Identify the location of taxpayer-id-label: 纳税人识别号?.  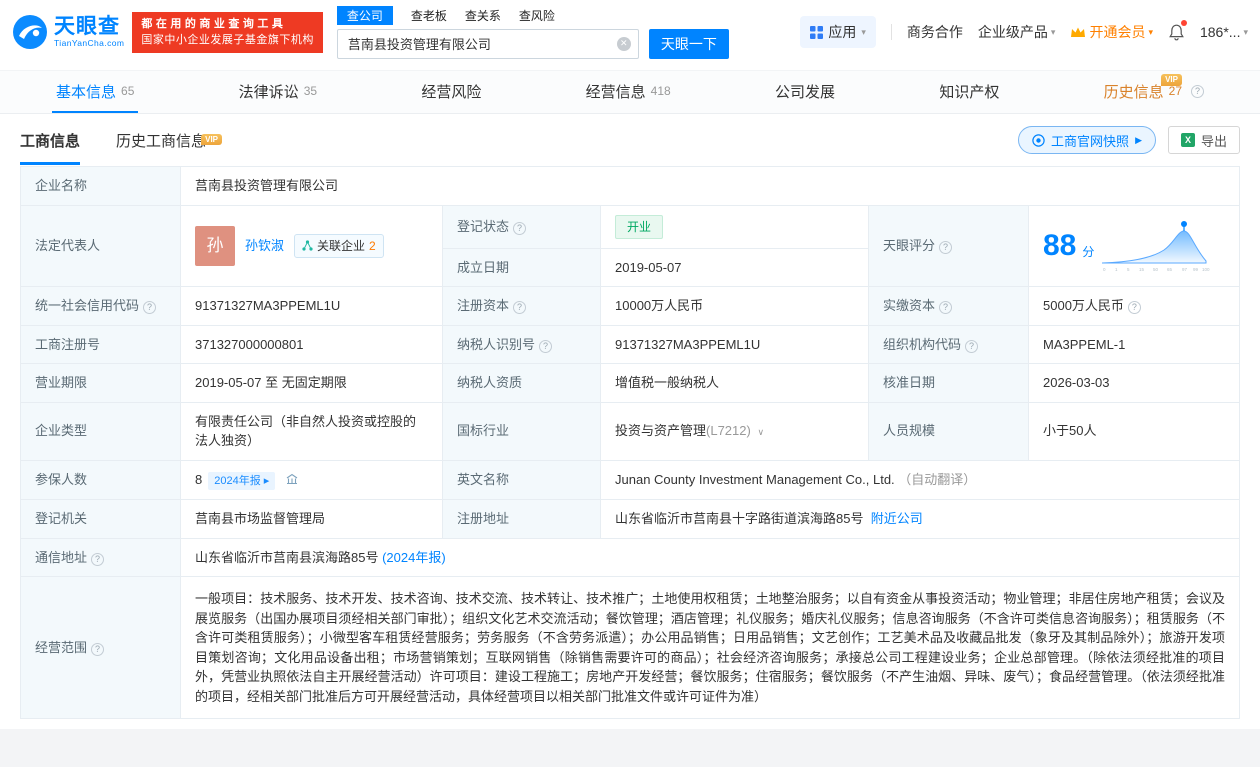
(521, 344).